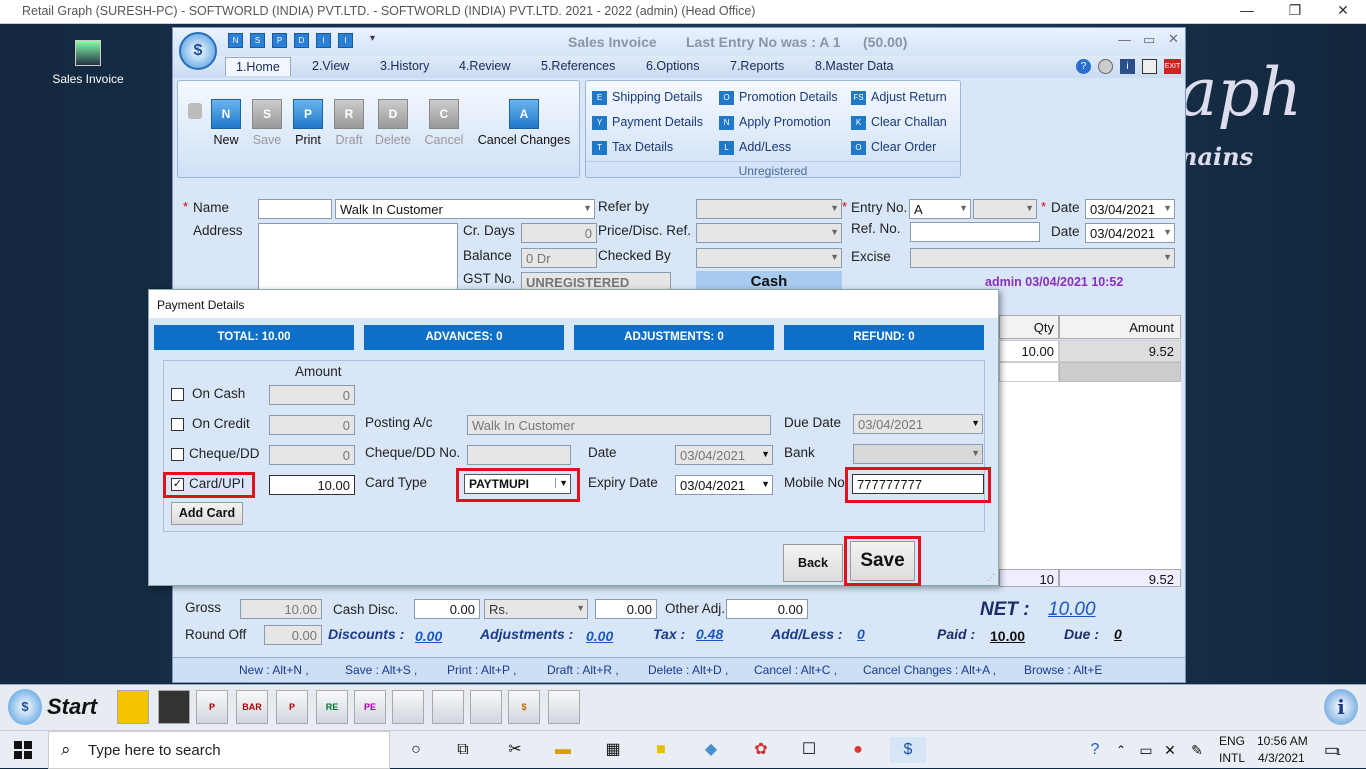  Describe the element at coordinates (1121, 750) in the screenshot. I see `chevron-up-icon: ⌃` at that location.